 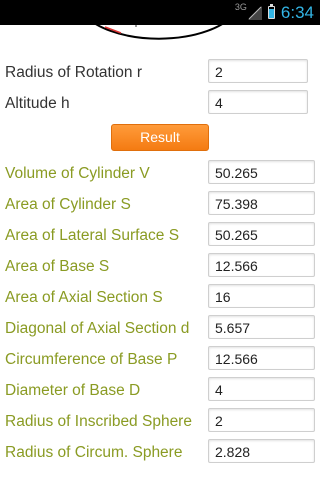 I want to click on area-cylinder-field: 75.398, so click(x=261, y=203).